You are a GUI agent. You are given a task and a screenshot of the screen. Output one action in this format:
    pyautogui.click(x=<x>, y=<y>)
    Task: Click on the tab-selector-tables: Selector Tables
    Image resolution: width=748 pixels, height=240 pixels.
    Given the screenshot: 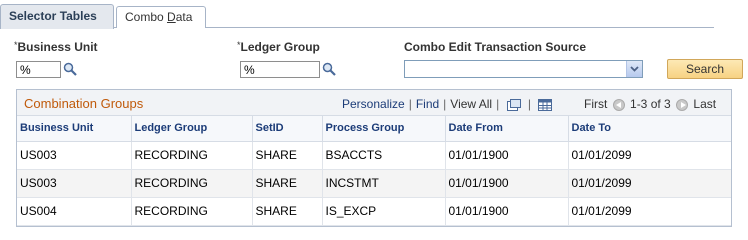 What is the action you would take?
    pyautogui.click(x=57, y=16)
    